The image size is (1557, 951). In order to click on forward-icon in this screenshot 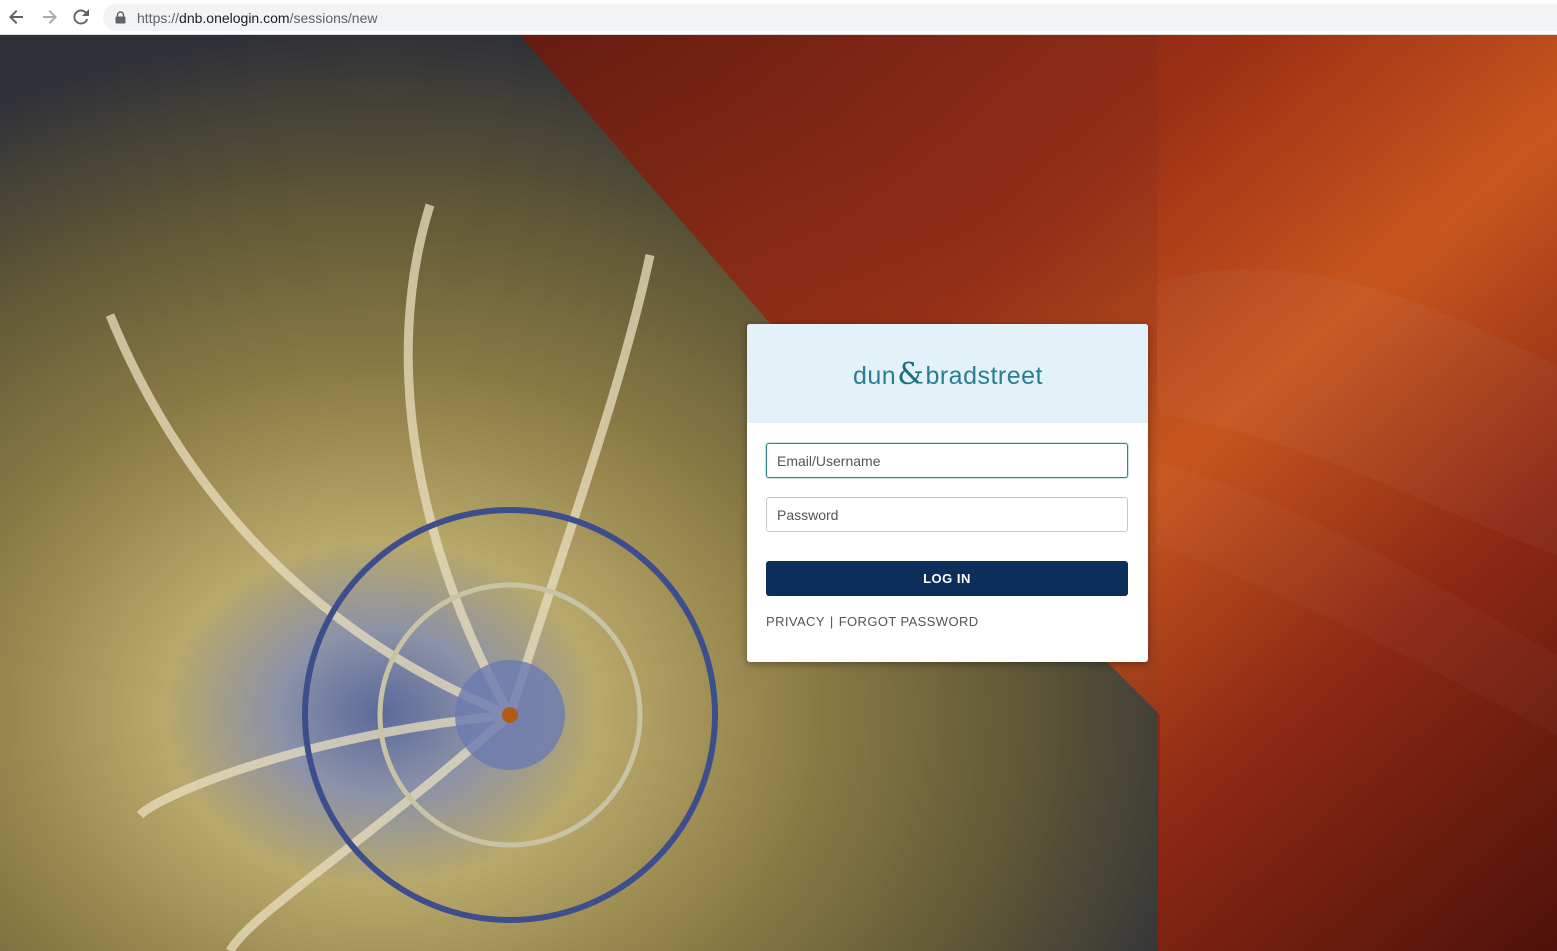, I will do `click(49, 17)`.